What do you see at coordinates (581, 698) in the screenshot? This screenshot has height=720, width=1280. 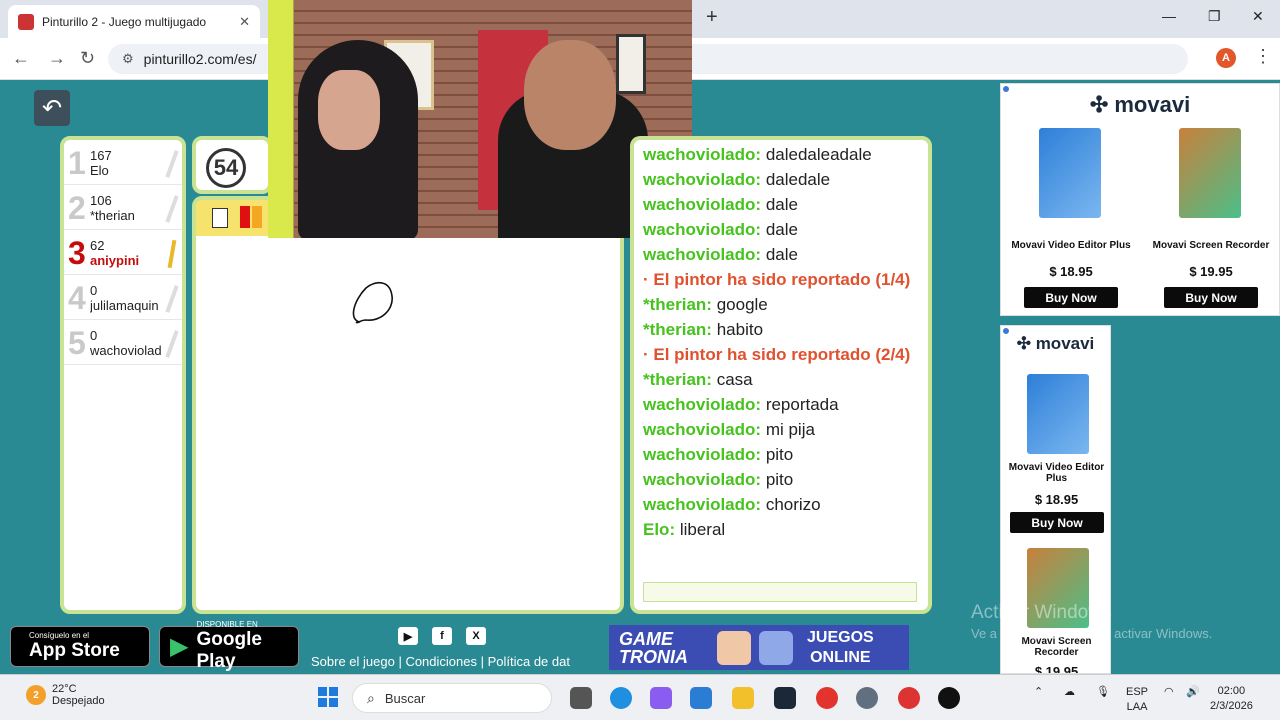 I see `task-view-icon` at bounding box center [581, 698].